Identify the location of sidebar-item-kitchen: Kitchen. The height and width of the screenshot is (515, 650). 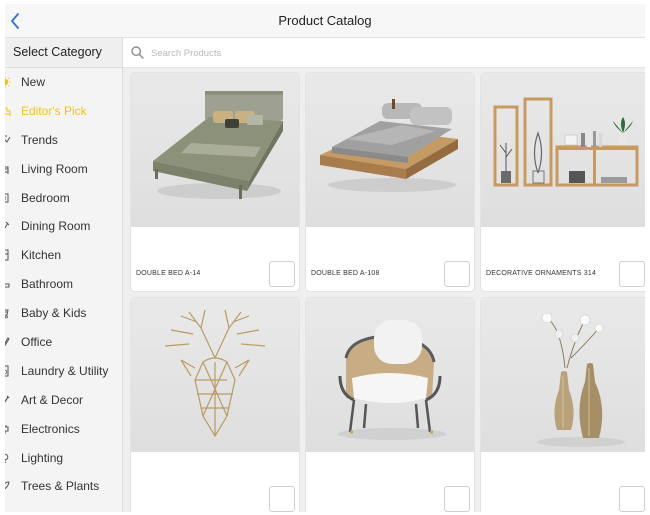
(63, 255).